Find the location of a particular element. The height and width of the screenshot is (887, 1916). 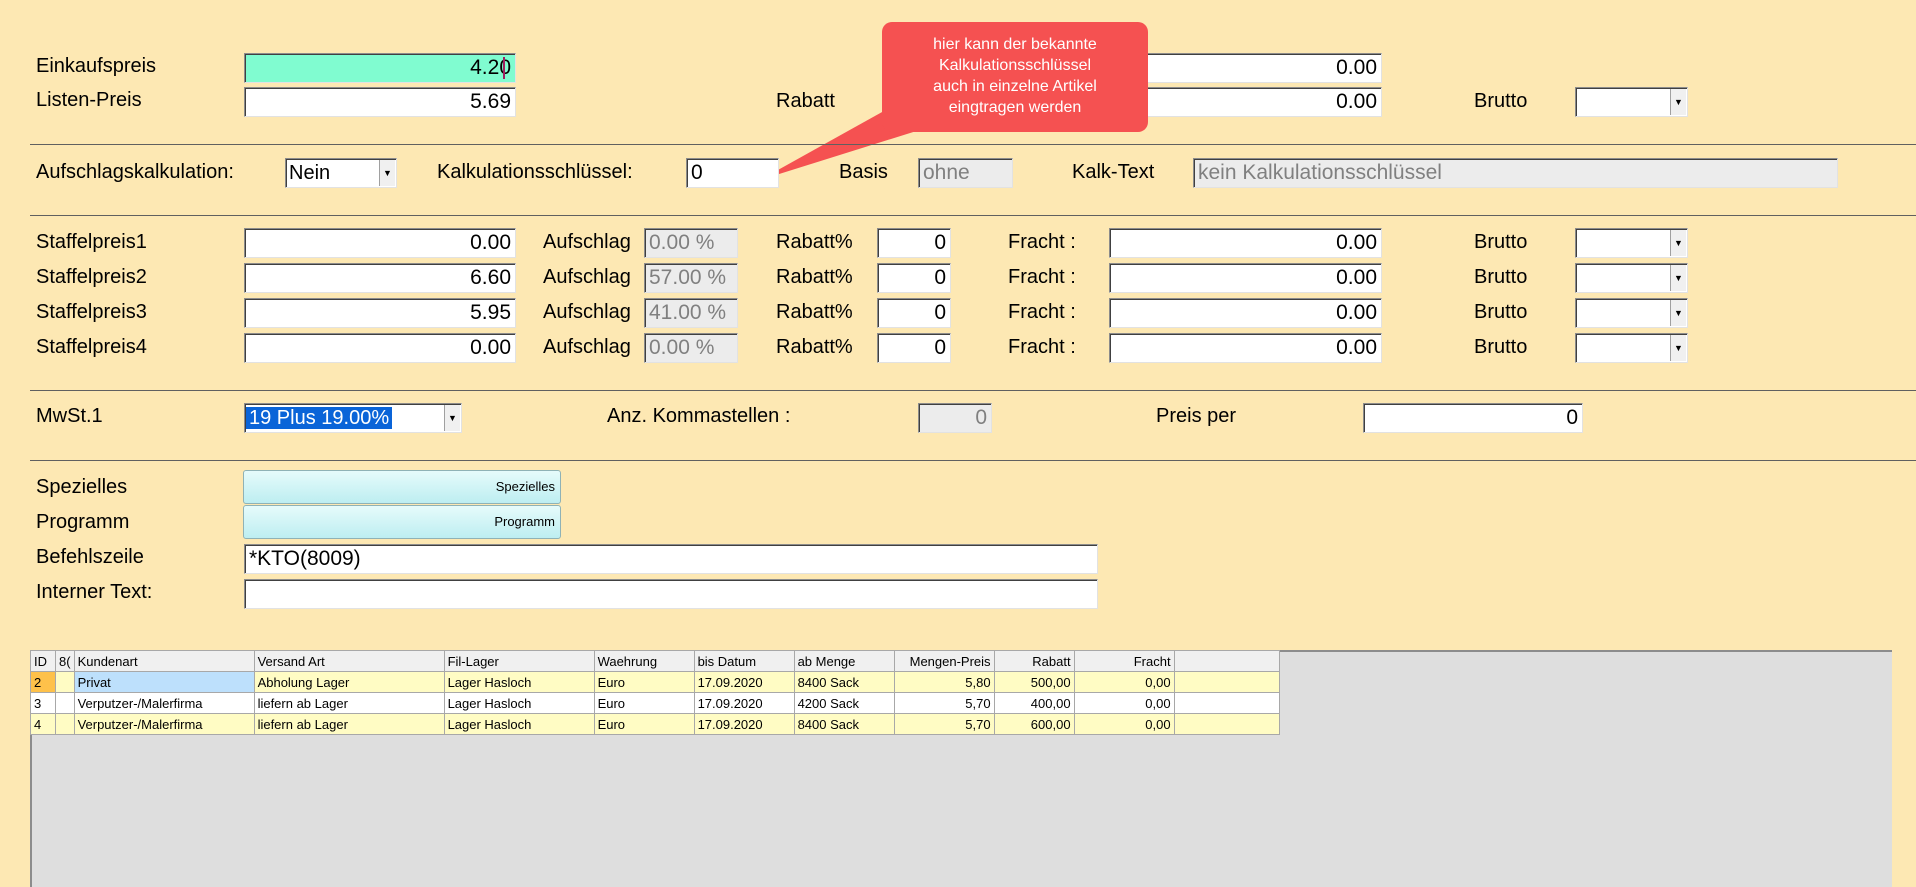

col-header-fracht: Fracht is located at coordinates (1124, 661).